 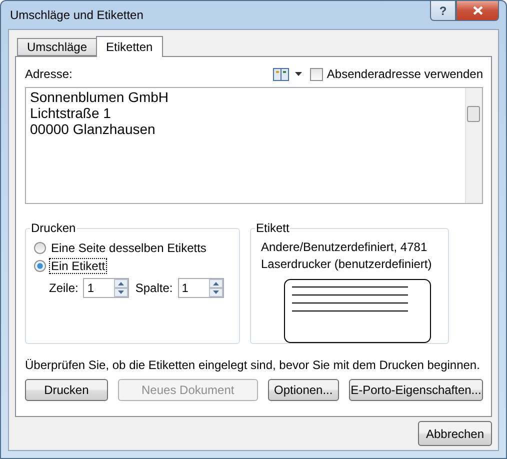 I want to click on label-info: Laserdrucker (benutzerdefiniert), so click(x=346, y=264).